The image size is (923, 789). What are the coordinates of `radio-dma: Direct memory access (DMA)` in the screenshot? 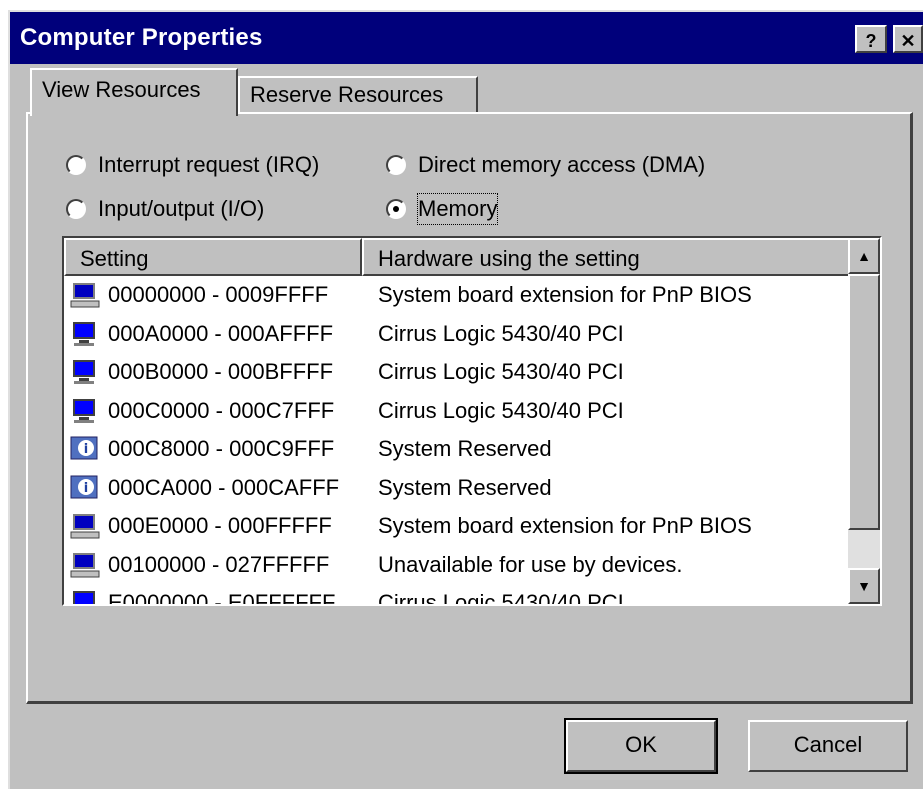 It's located at (545, 165).